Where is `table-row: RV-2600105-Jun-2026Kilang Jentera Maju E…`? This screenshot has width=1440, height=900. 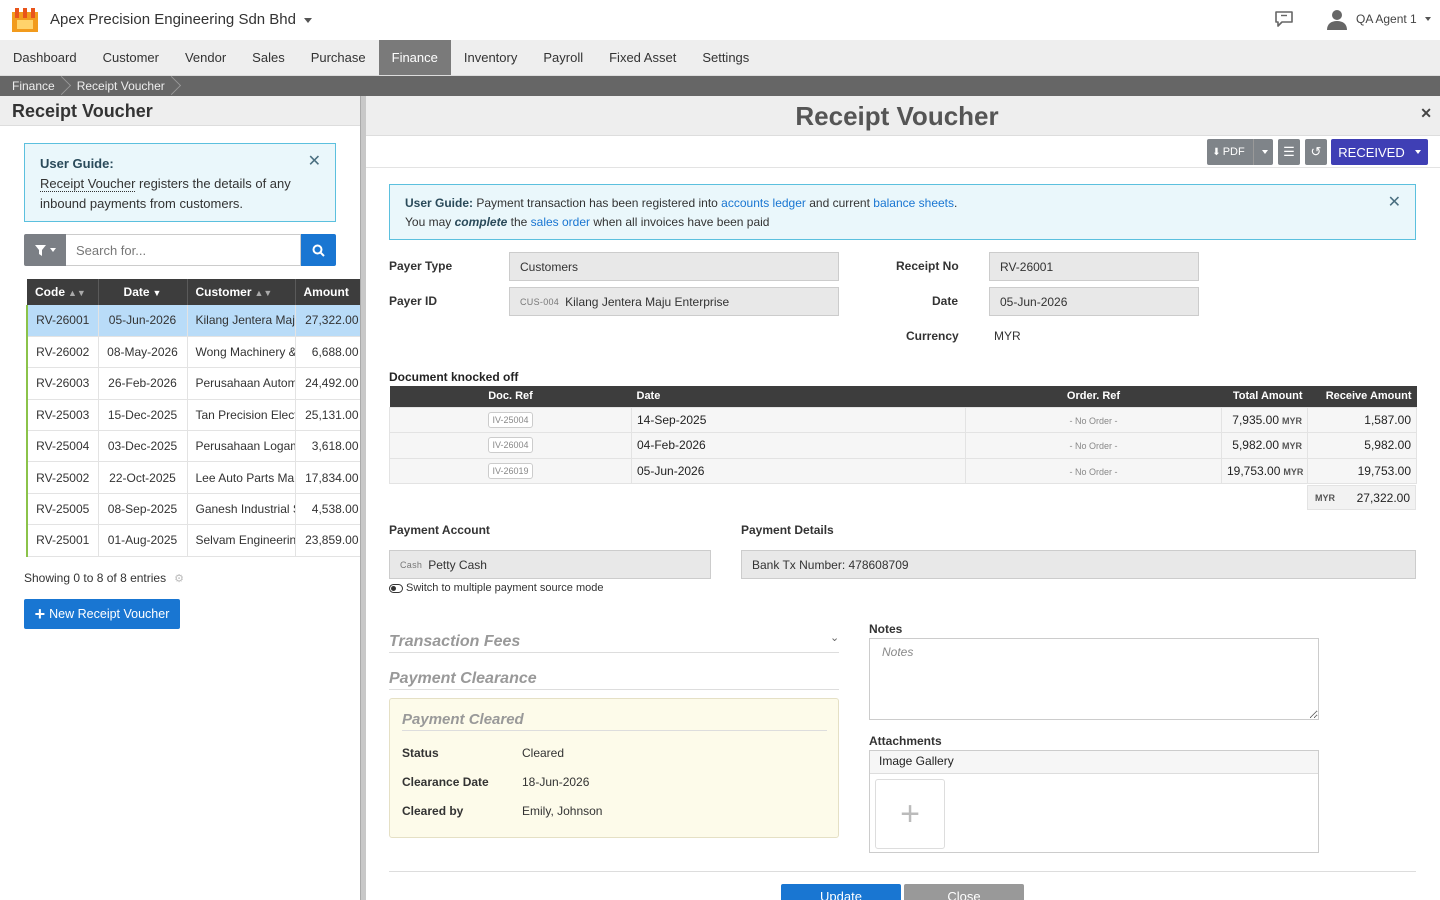
table-row: RV-2600105-Jun-2026Kilang Jentera Maju E… is located at coordinates (193, 321).